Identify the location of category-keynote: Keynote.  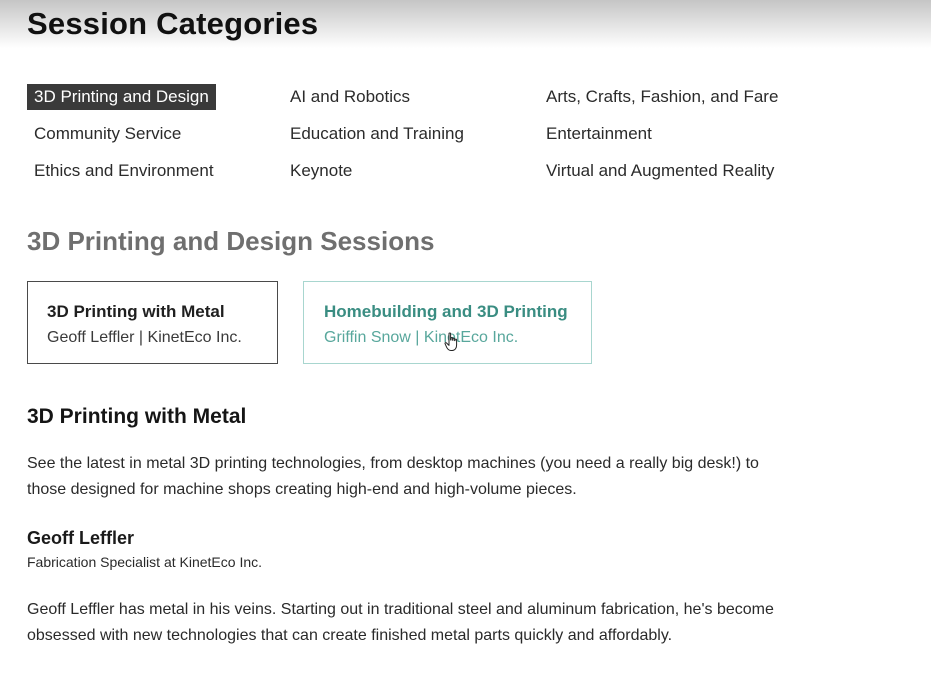
(321, 171).